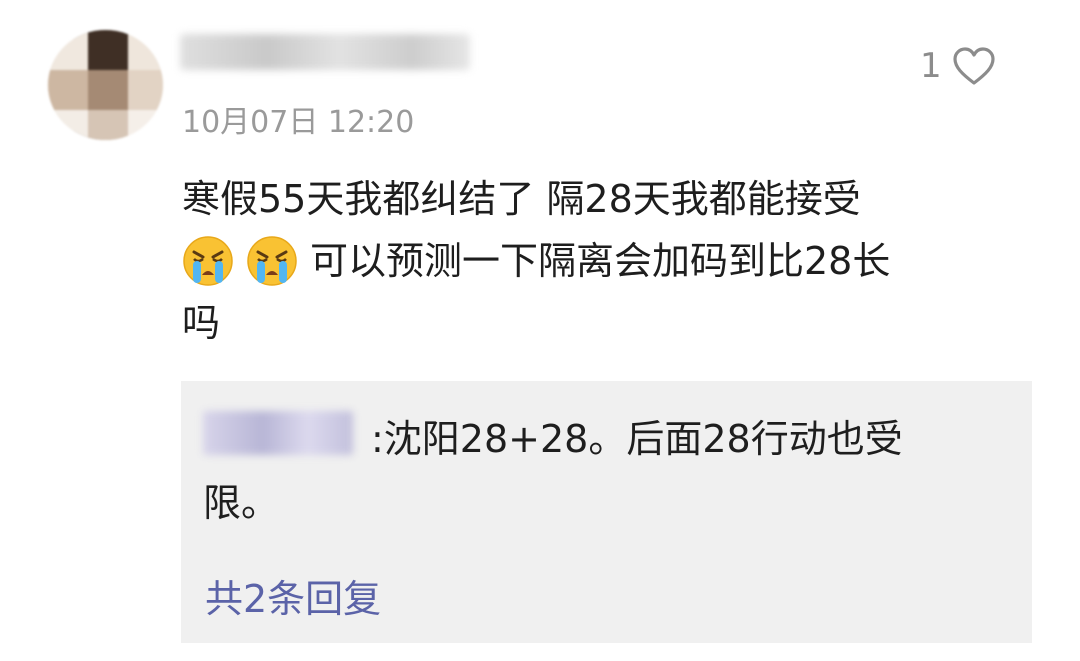 Image resolution: width=1080 pixels, height=661 pixels. Describe the element at coordinates (521, 199) in the screenshot. I see `comment-line: 寒假55天我都纠结了 隔28天我都能接受` at that location.